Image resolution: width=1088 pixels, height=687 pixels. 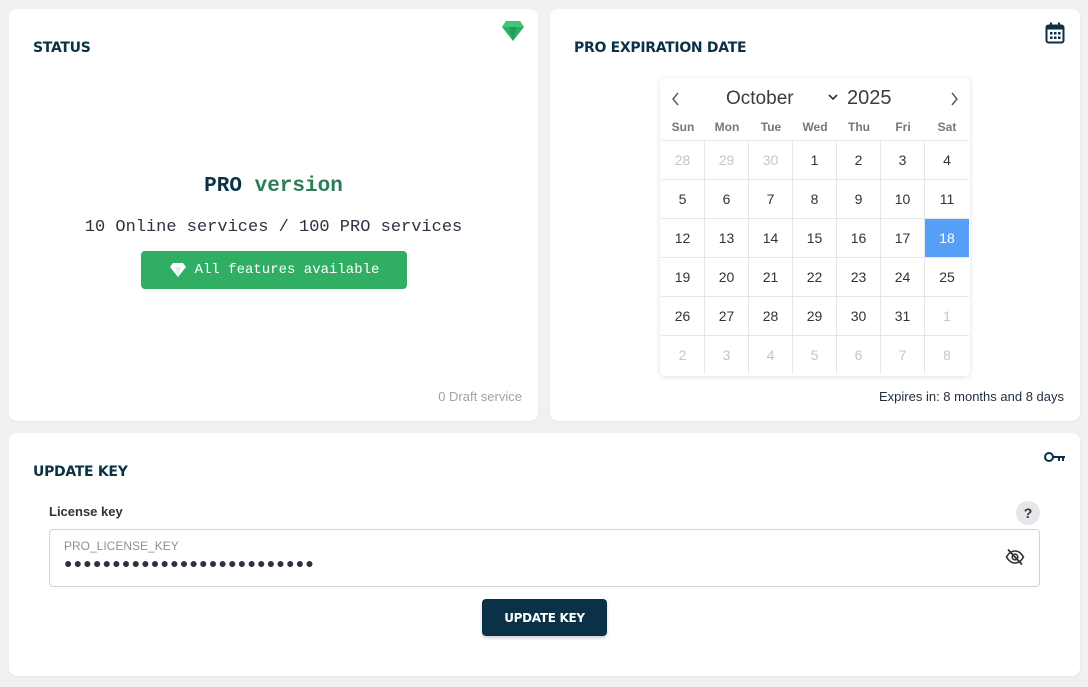 What do you see at coordinates (1028, 513) in the screenshot?
I see `help-icon: ?` at bounding box center [1028, 513].